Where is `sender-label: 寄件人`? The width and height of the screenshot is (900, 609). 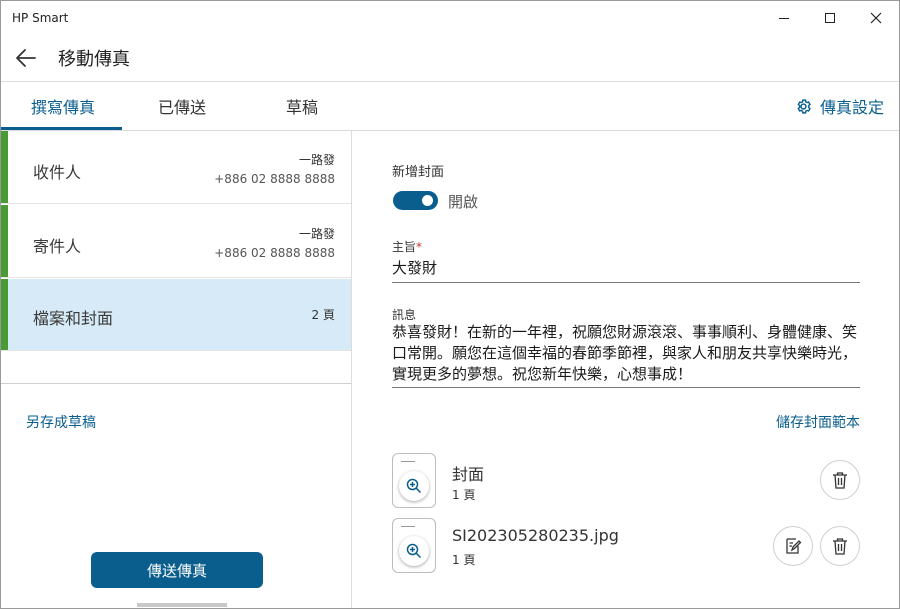
sender-label: 寄件人 is located at coordinates (57, 246).